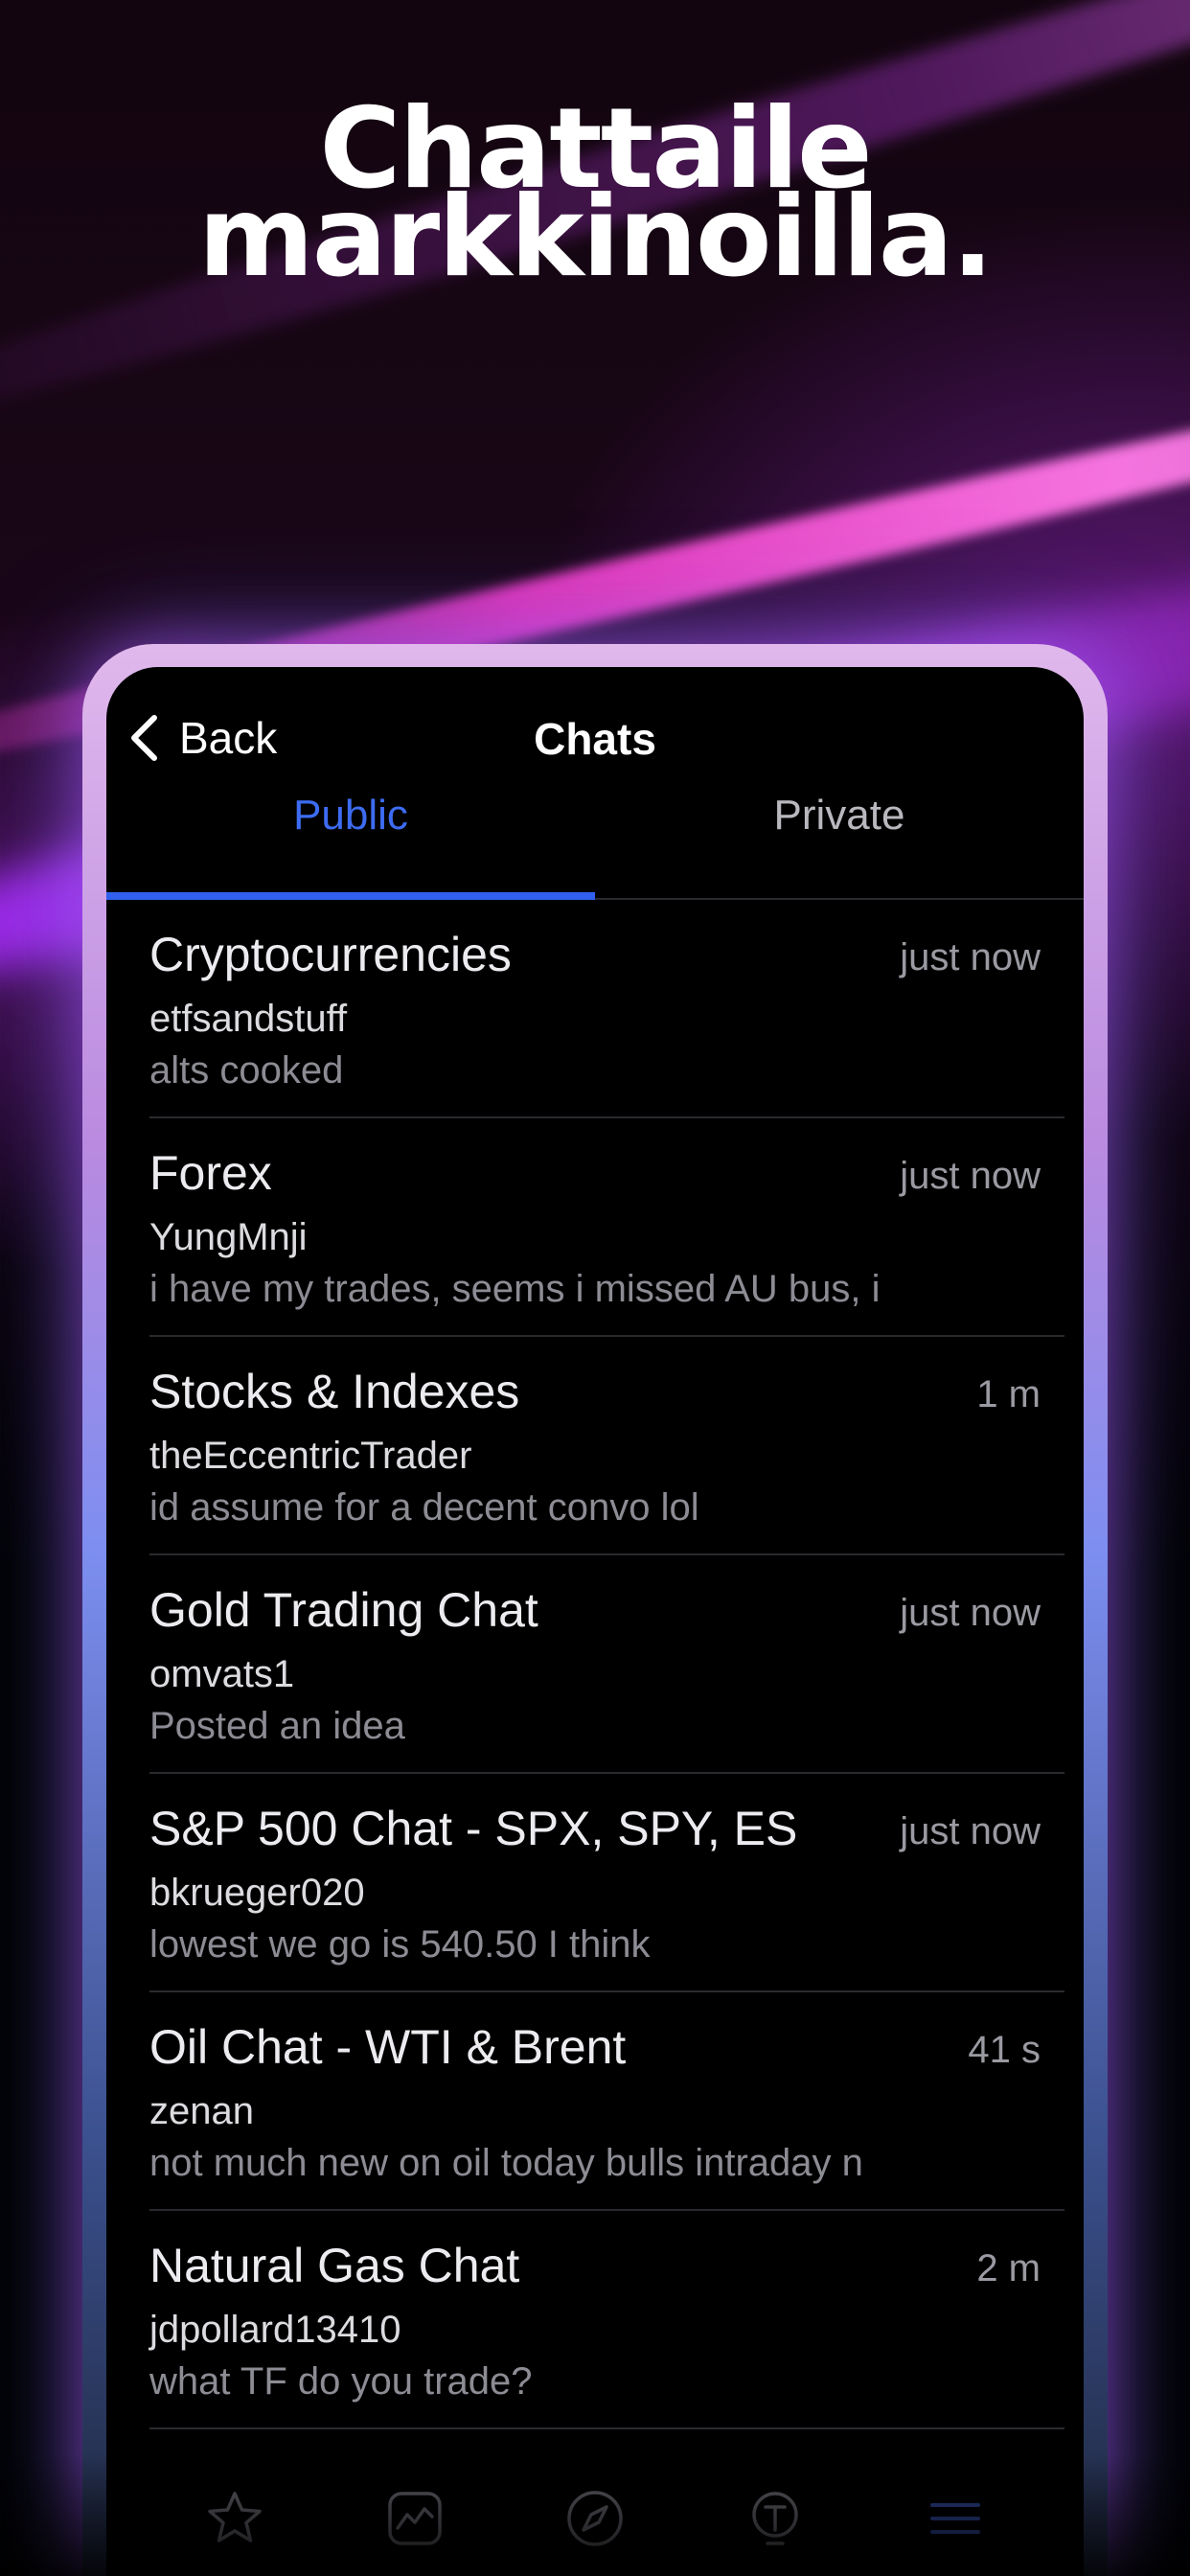  What do you see at coordinates (388, 2047) in the screenshot?
I see `chat-title: Oil Chat - WTI & Brent` at bounding box center [388, 2047].